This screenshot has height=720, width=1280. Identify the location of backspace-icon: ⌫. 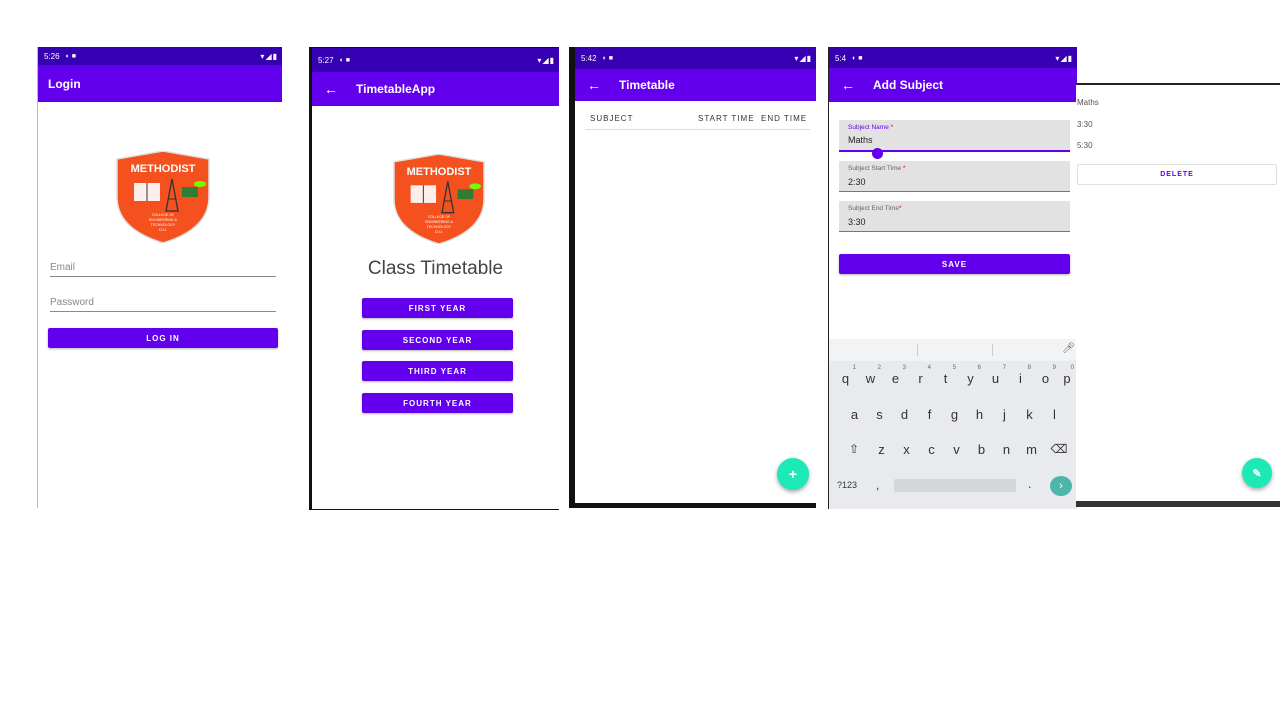
(1059, 449).